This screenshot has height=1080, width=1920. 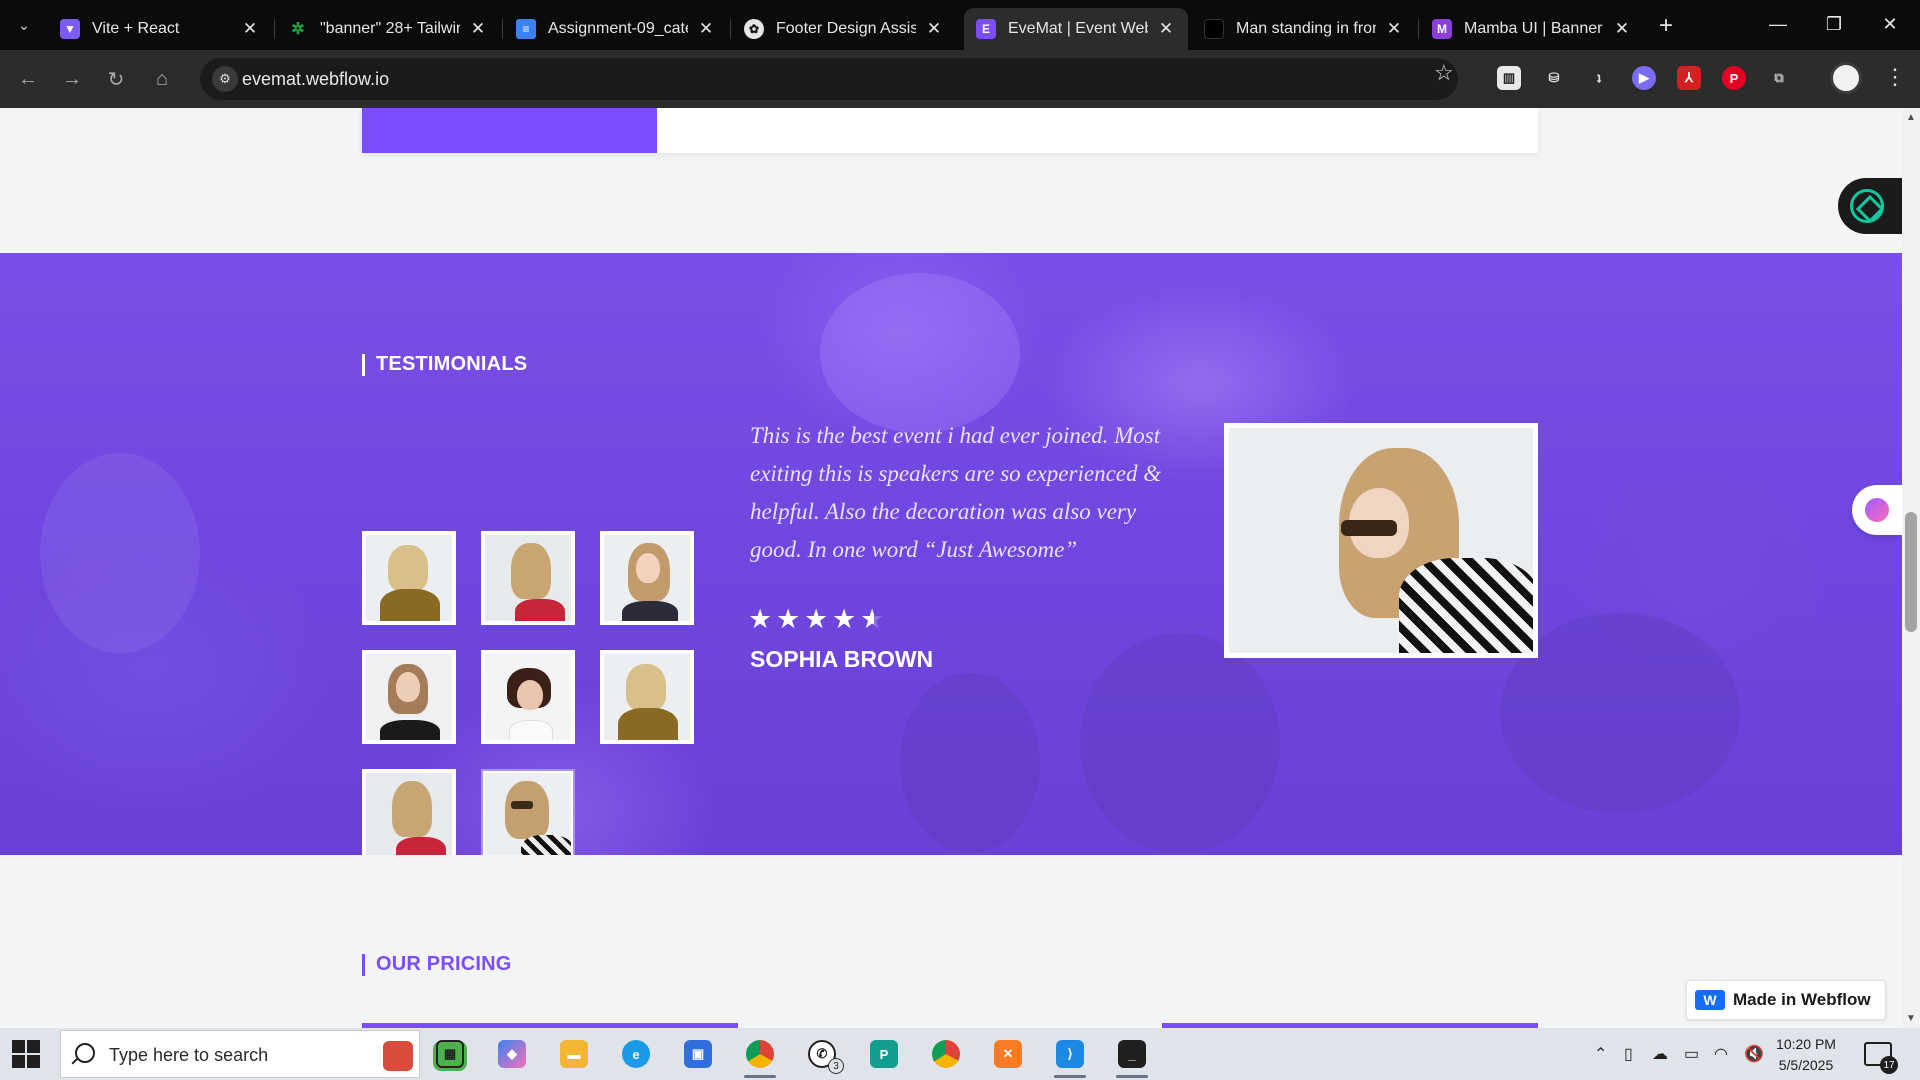 What do you see at coordinates (72, 79) in the screenshot?
I see `forward-arrow-icon: →` at bounding box center [72, 79].